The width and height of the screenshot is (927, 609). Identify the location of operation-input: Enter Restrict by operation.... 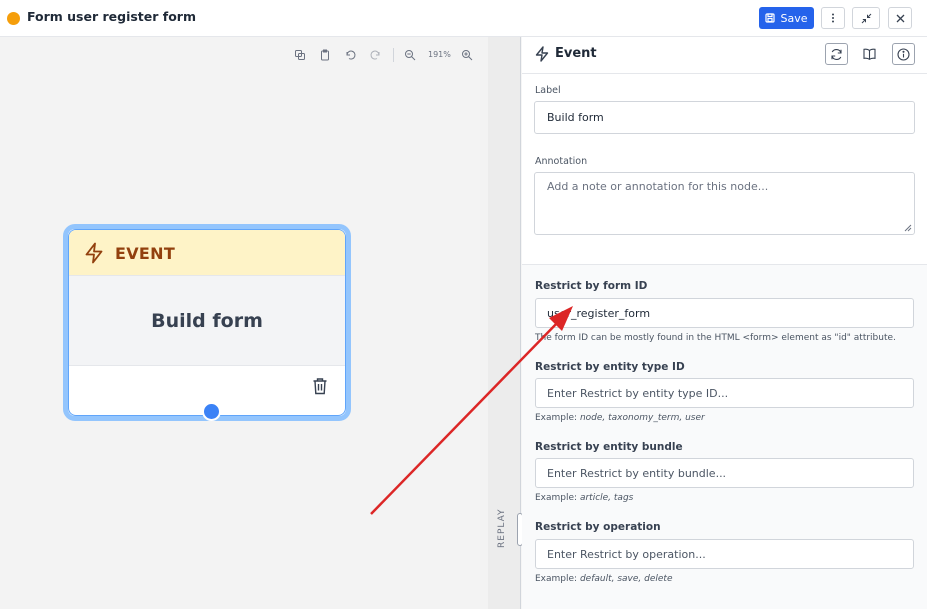
(724, 554).